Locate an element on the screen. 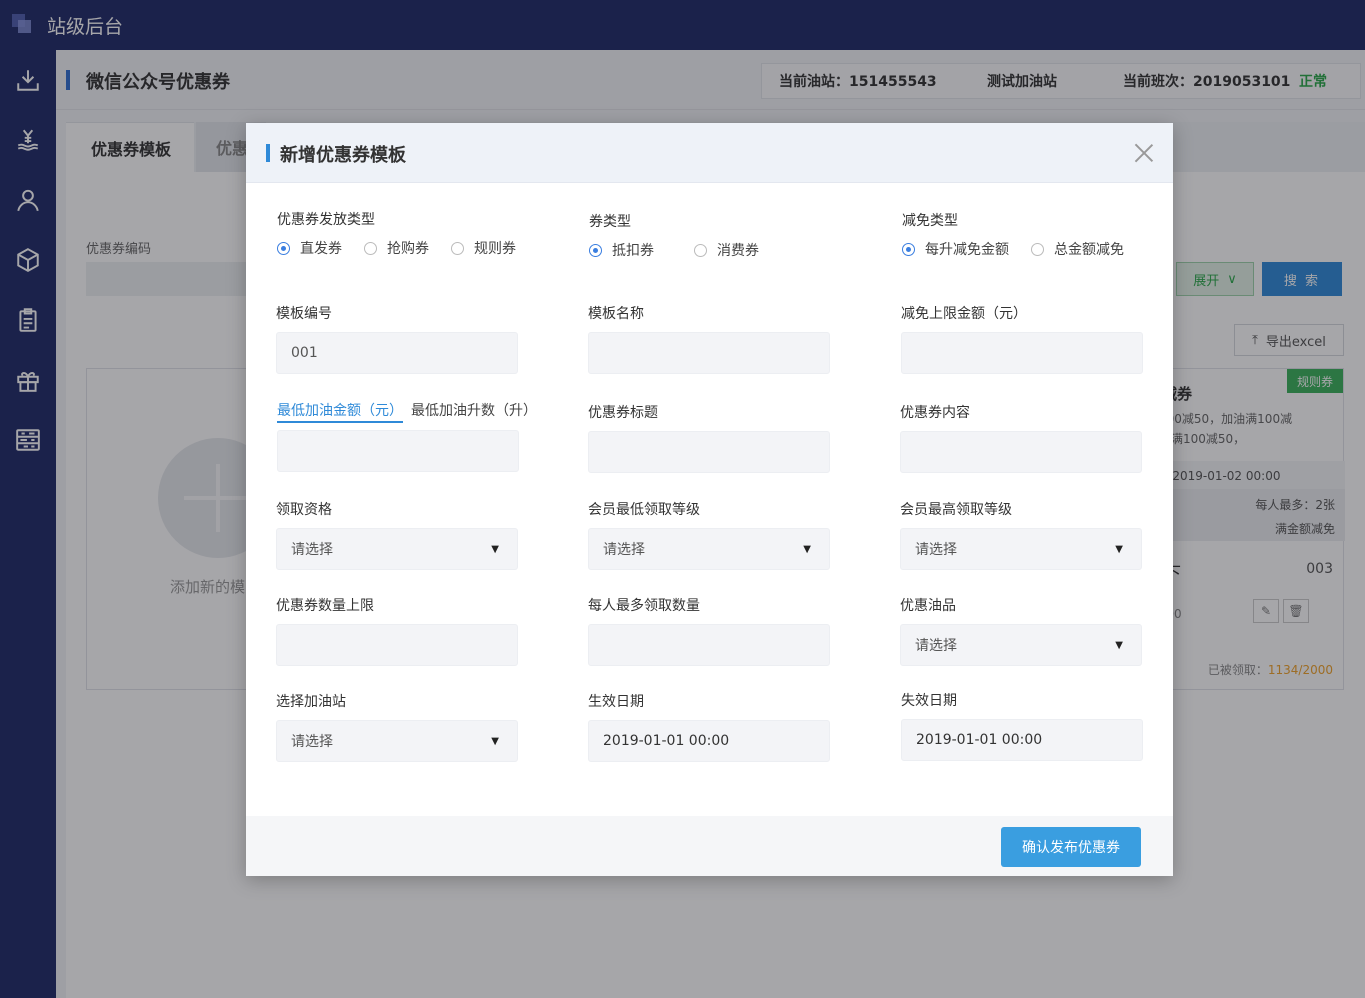  template-name-field: 模板名称 is located at coordinates (709, 339).